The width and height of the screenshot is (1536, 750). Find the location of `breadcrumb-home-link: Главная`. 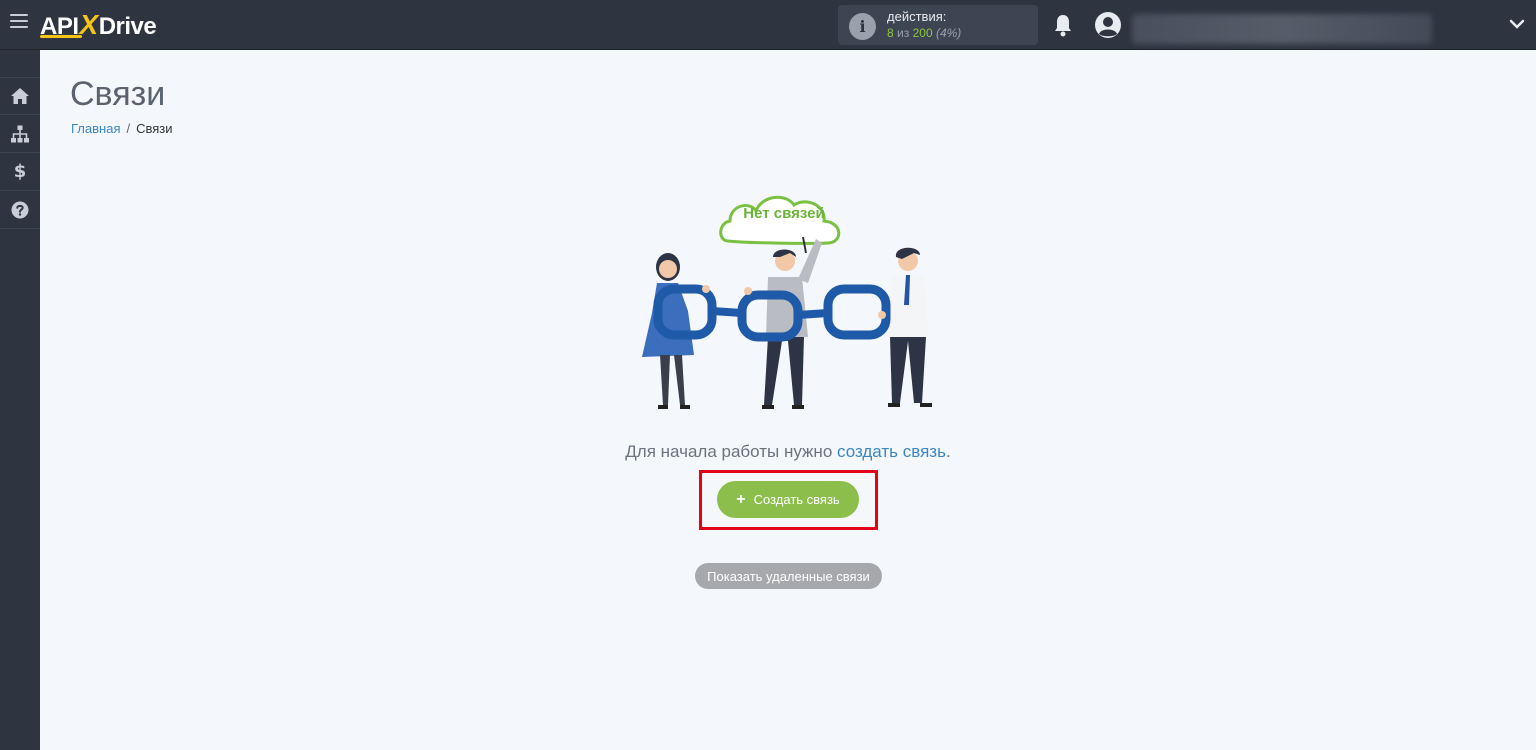

breadcrumb-home-link: Главная is located at coordinates (95, 128).